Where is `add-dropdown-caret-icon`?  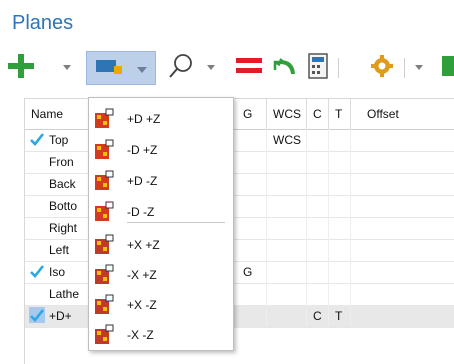
add-dropdown-caret-icon is located at coordinates (67, 67).